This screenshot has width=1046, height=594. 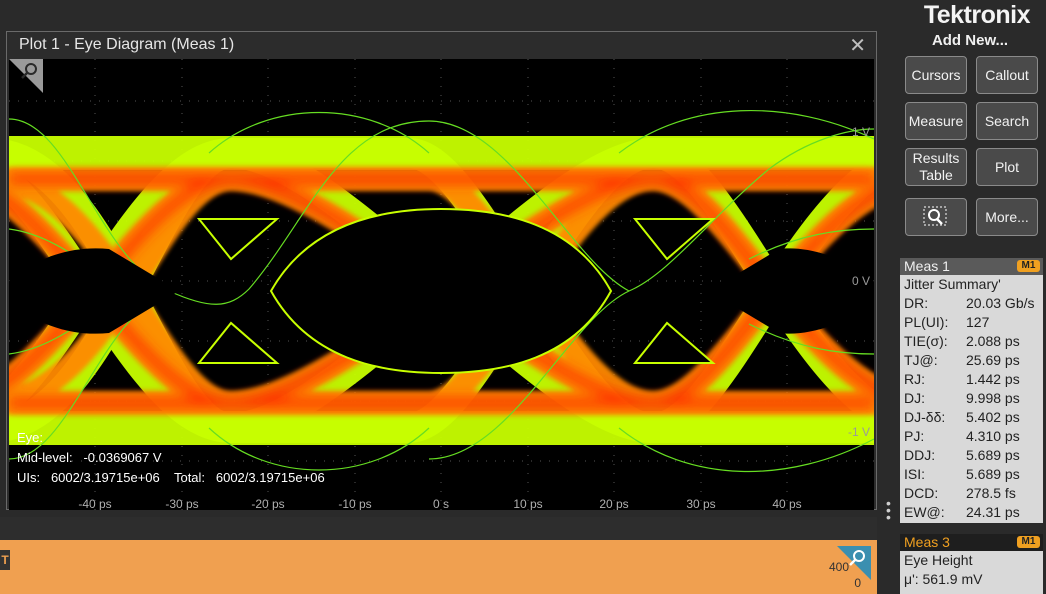 What do you see at coordinates (921, 360) in the screenshot?
I see `meas-key: TJ@:` at bounding box center [921, 360].